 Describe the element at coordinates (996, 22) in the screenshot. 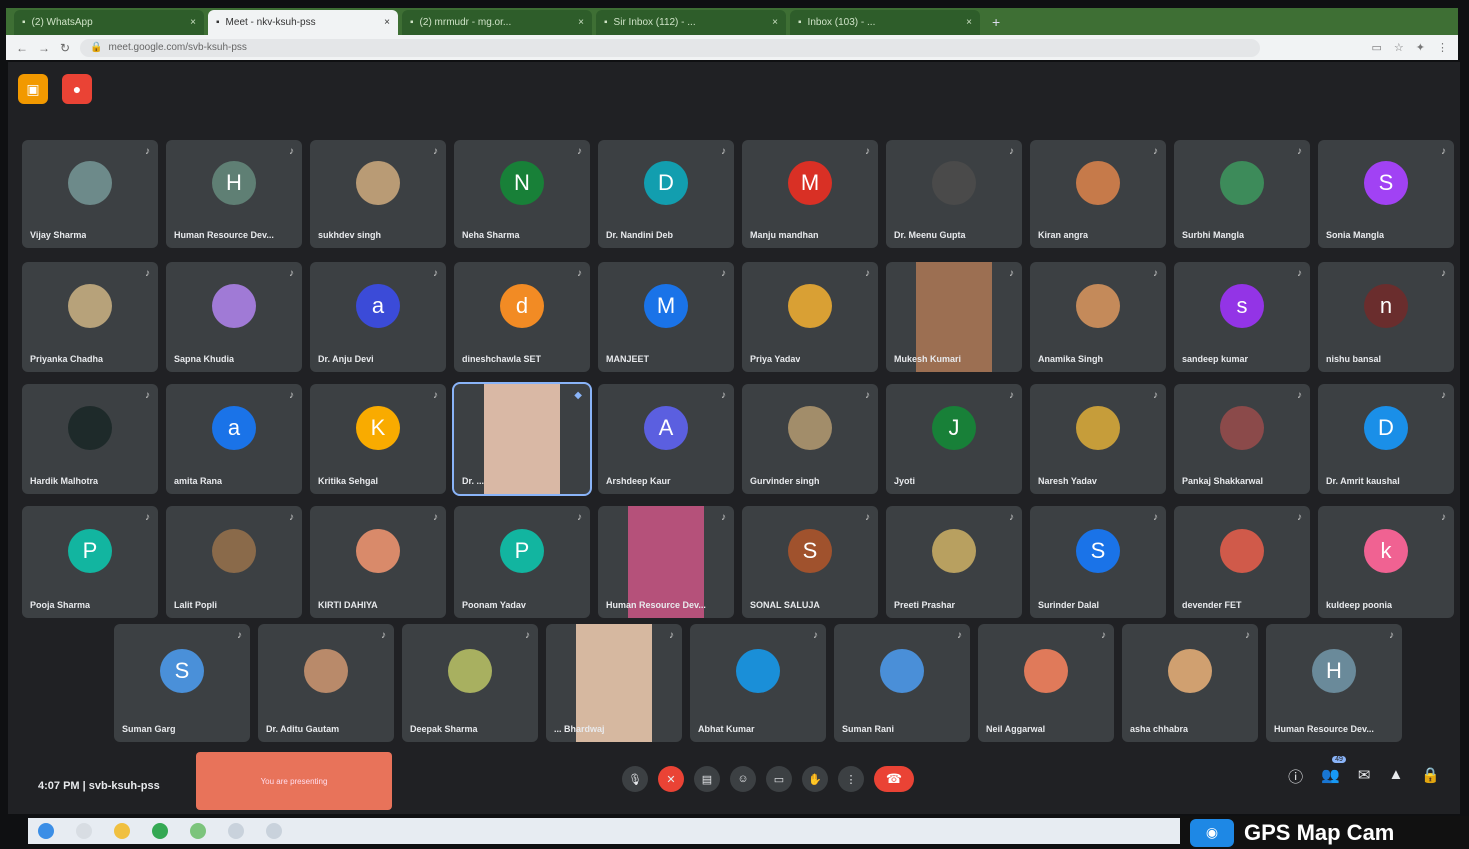

I see `new-tab-button: +` at that location.